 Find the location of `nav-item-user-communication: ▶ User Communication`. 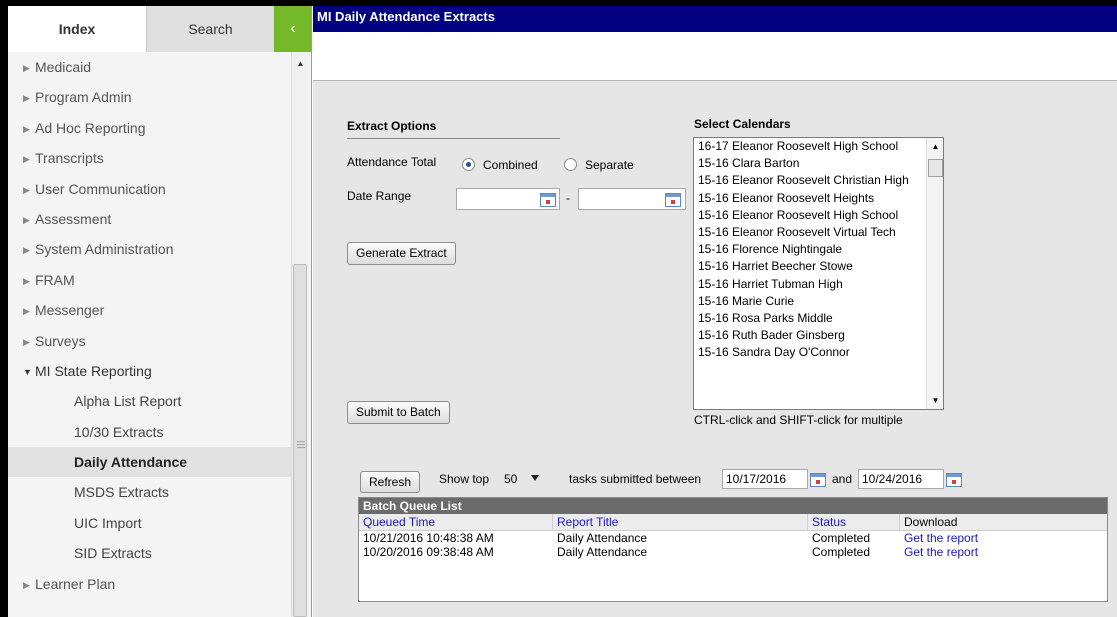

nav-item-user-communication: ▶ User Communication is located at coordinates (149, 189).